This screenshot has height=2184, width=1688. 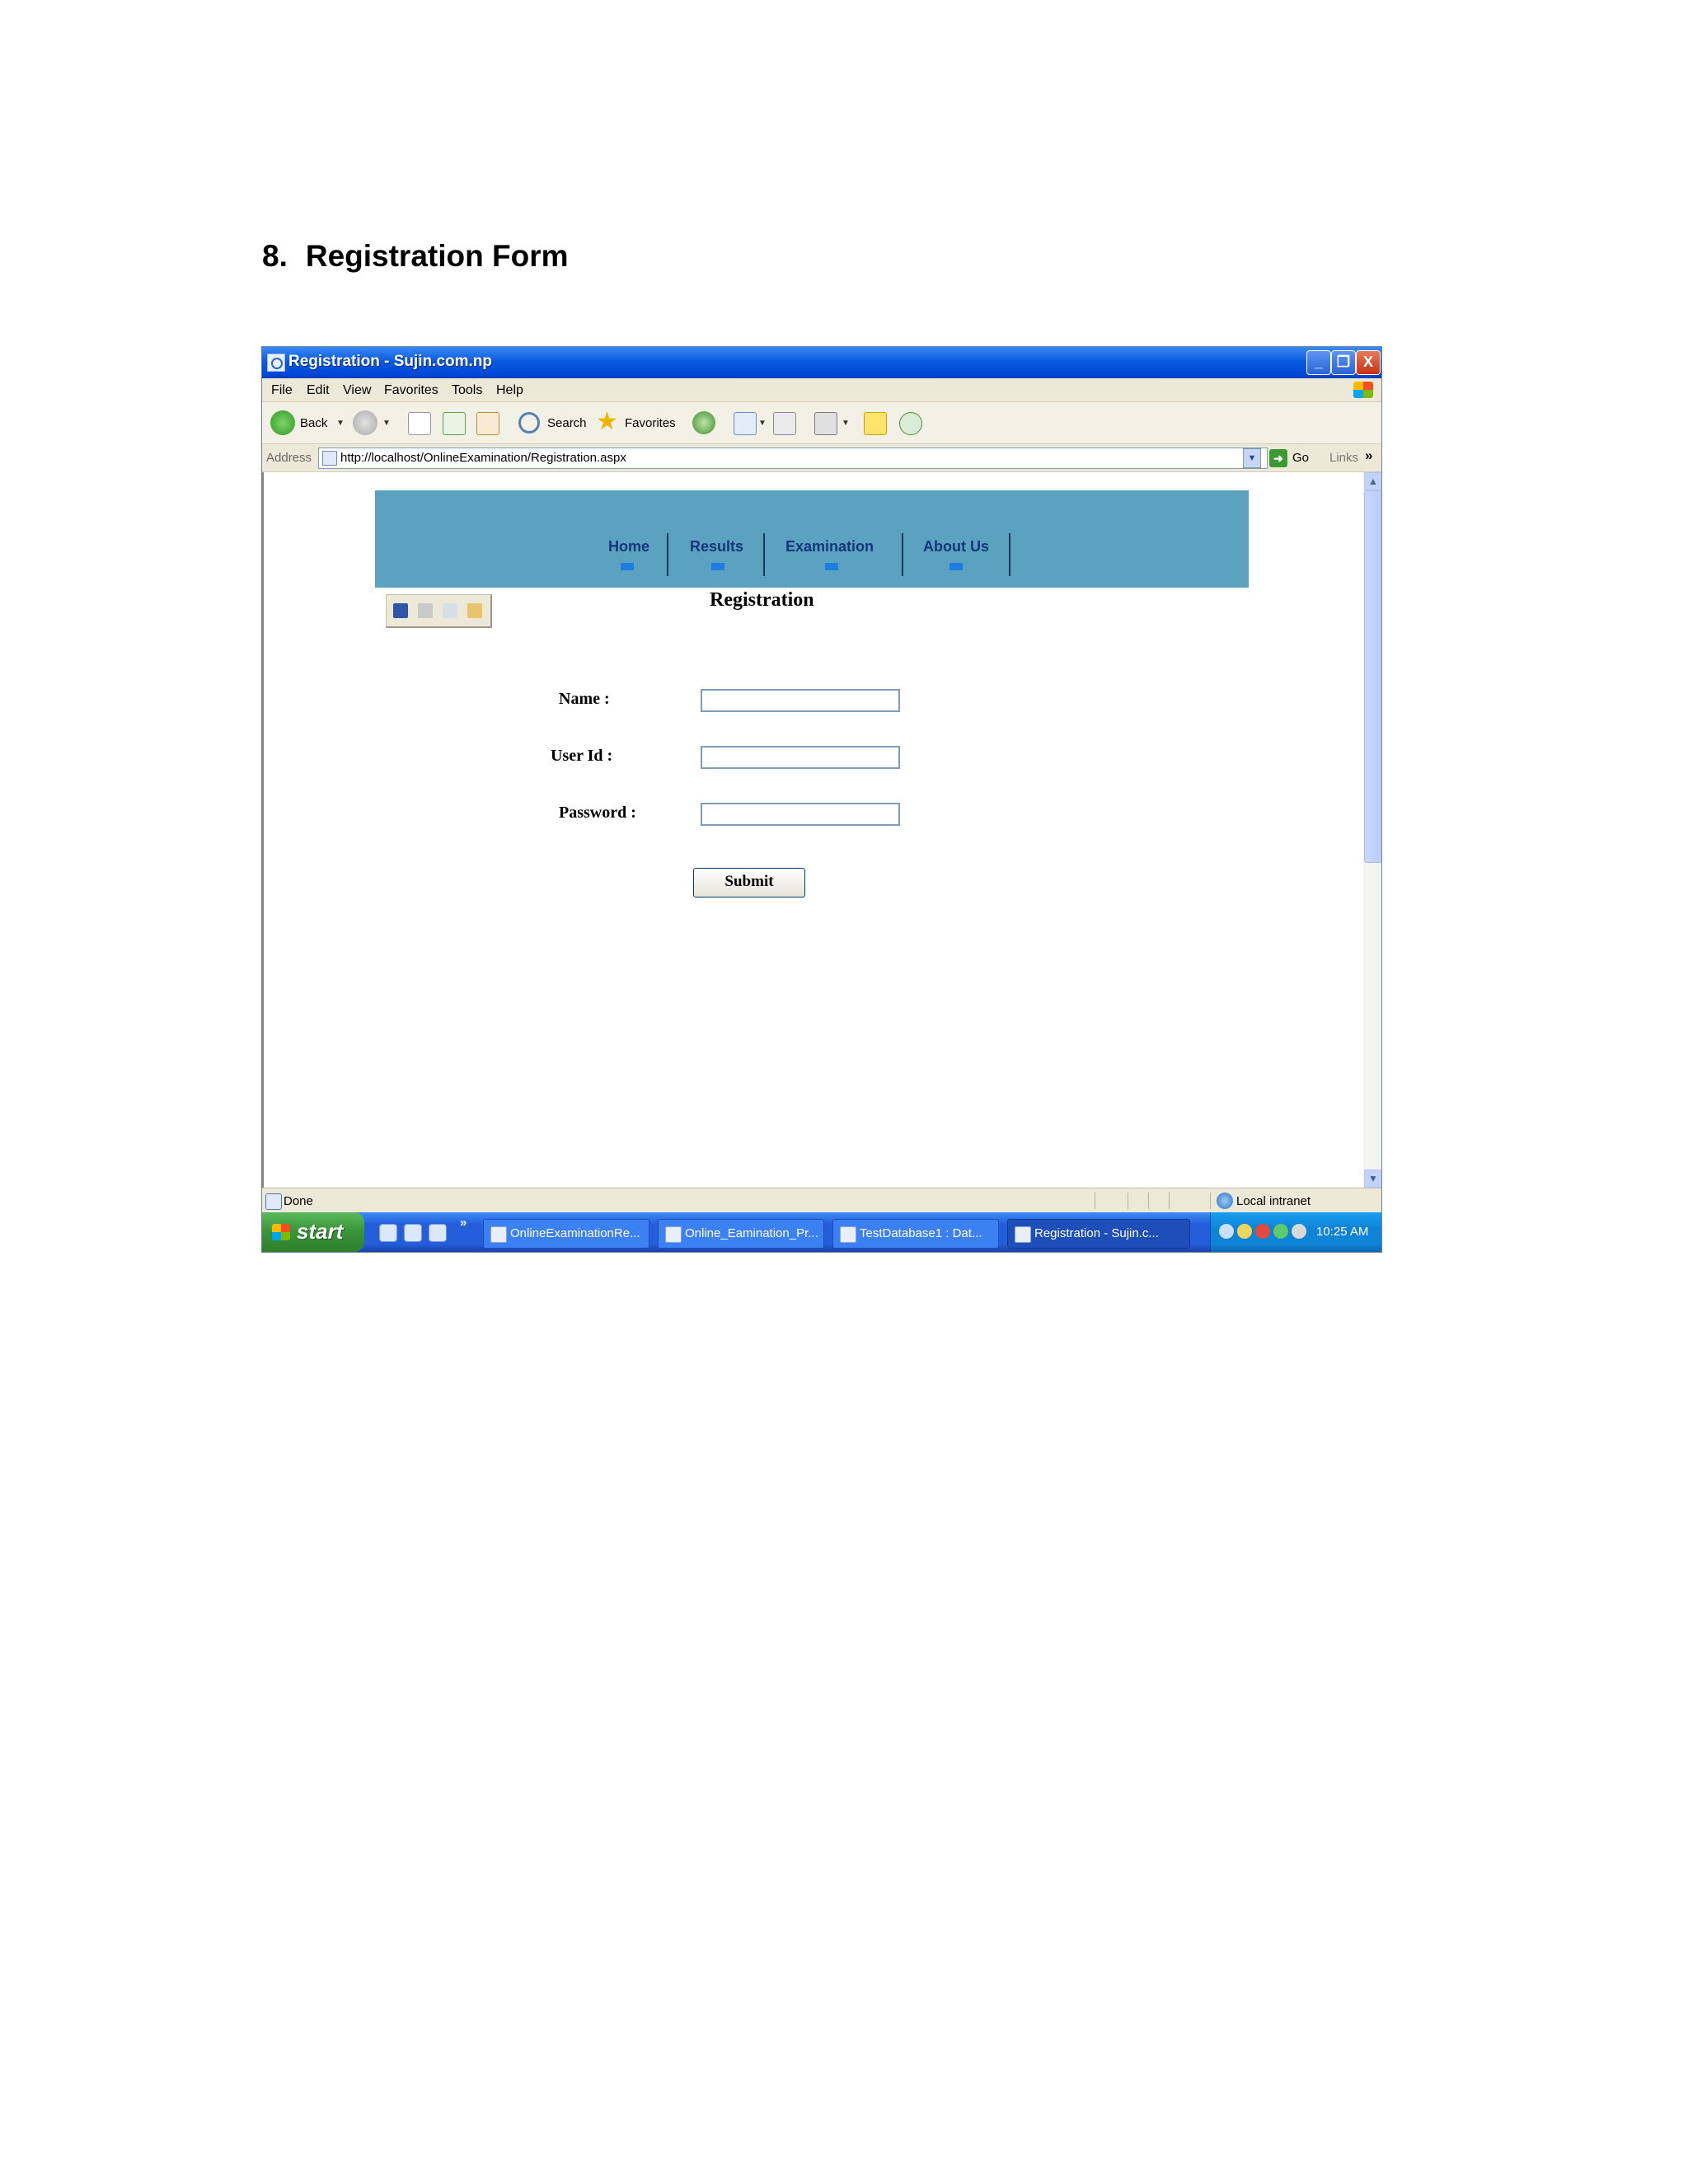 What do you see at coordinates (627, 566) in the screenshot?
I see `nav-home-indicator` at bounding box center [627, 566].